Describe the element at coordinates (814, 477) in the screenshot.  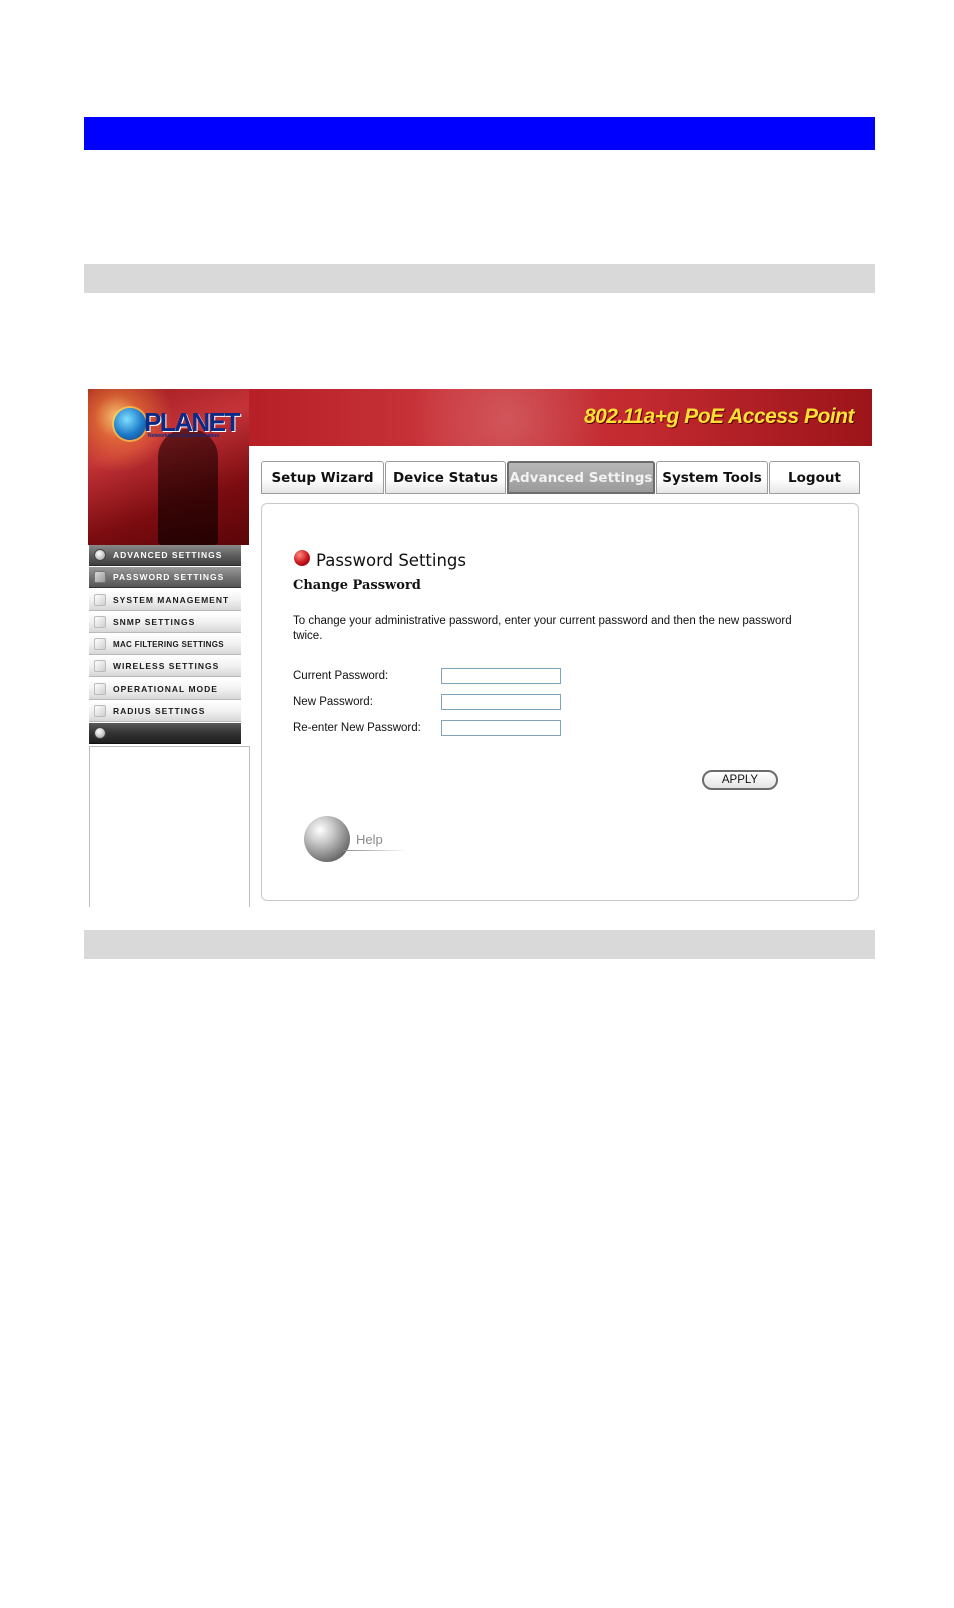
I see `tab-logout: Logout` at that location.